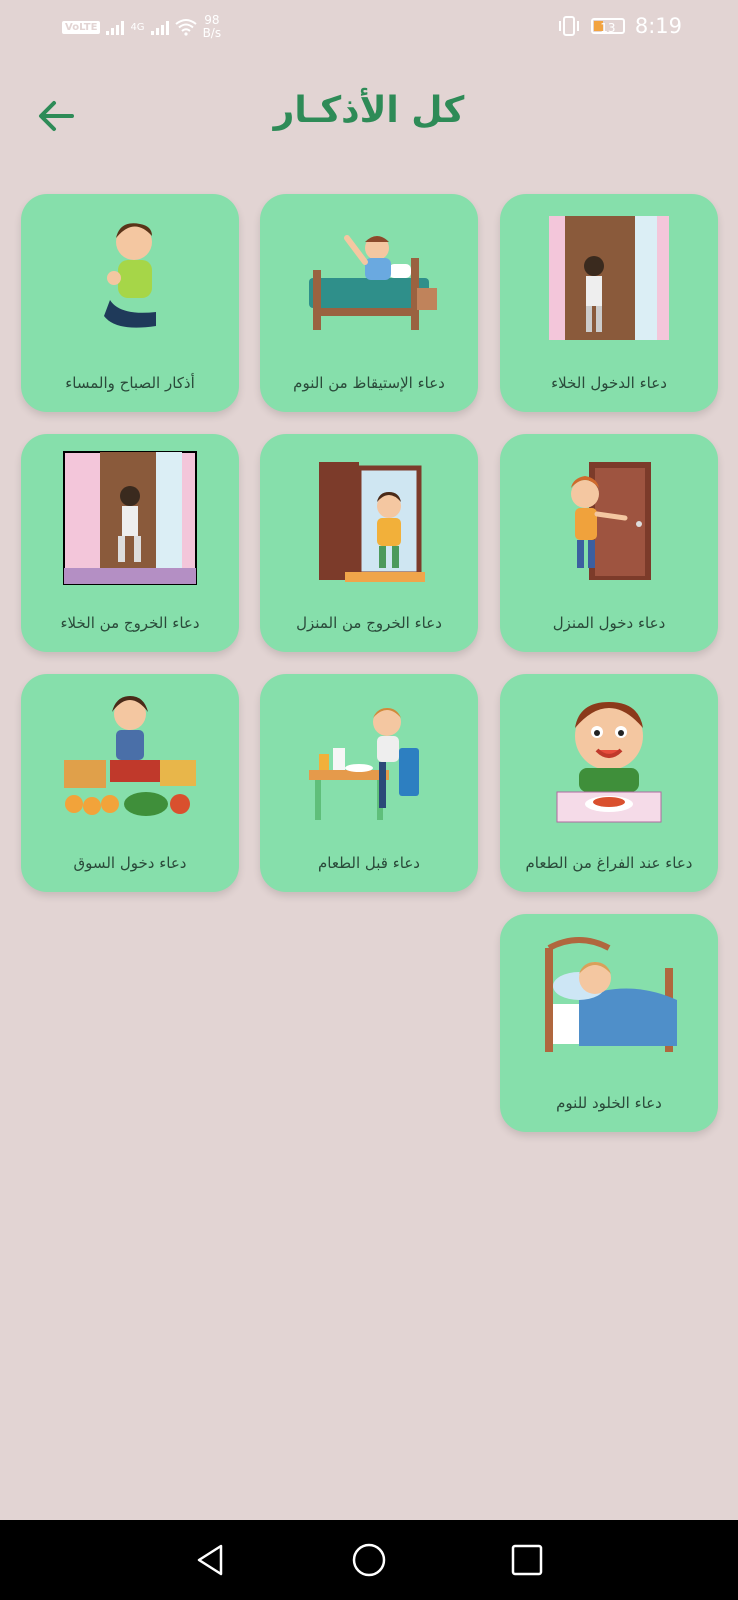 Image resolution: width=738 pixels, height=1600 pixels. I want to click on waking-up-illustration, so click(373, 282).